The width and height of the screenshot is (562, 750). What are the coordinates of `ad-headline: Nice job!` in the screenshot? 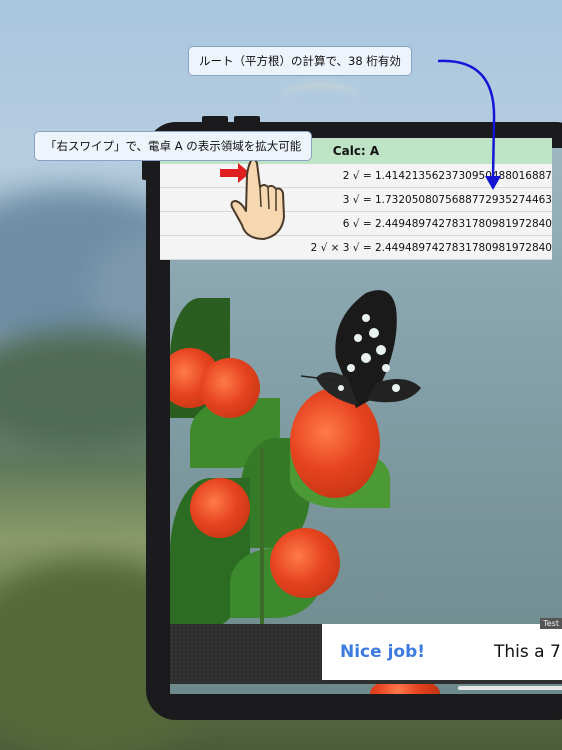 It's located at (382, 652).